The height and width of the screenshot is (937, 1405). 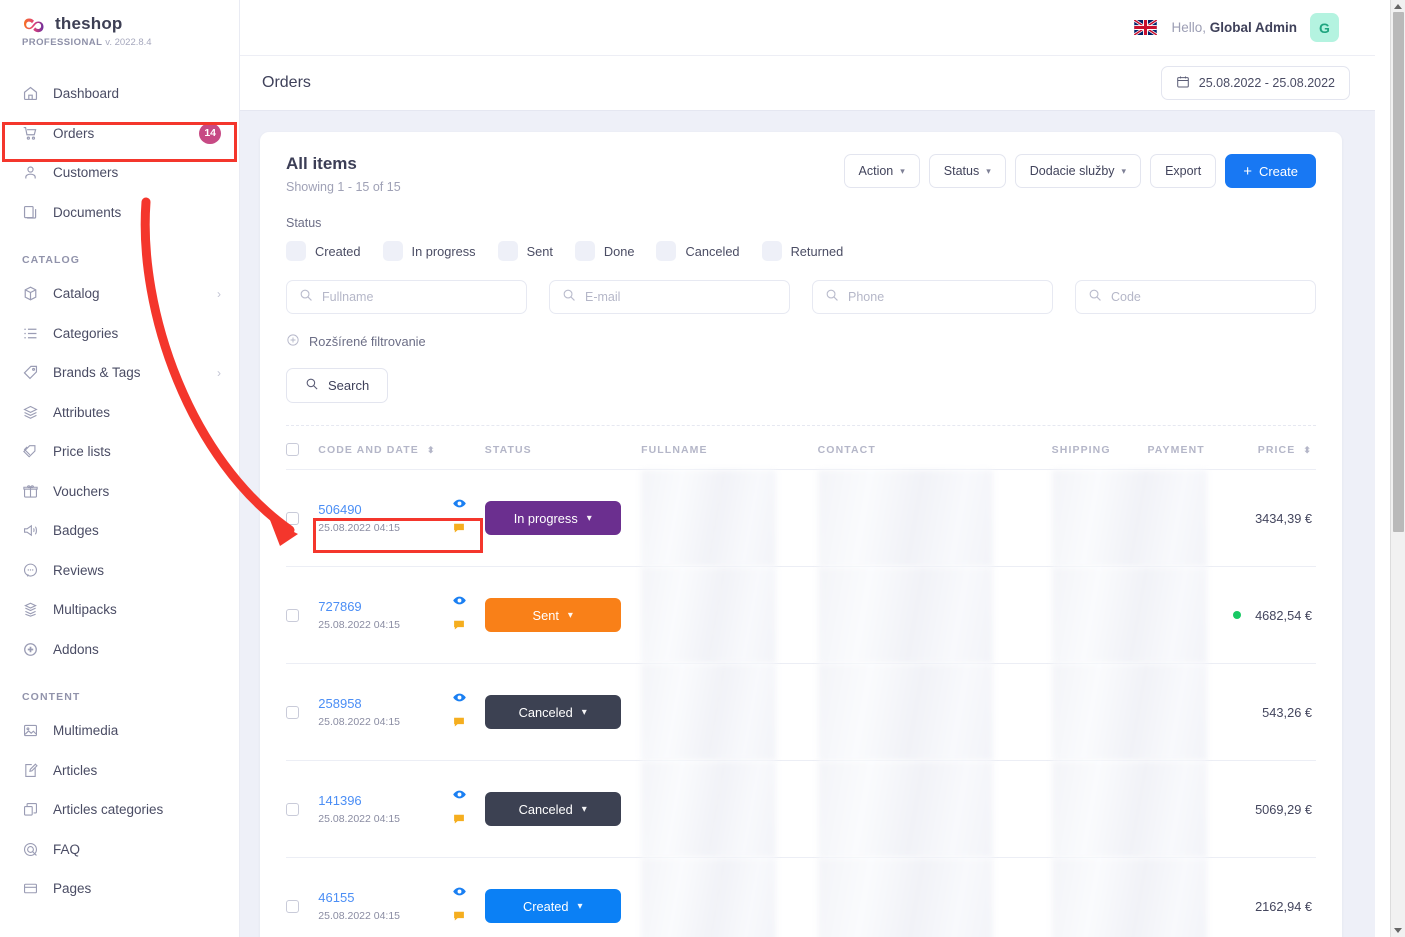 What do you see at coordinates (359, 800) in the screenshot?
I see `order-code-link: 141396` at bounding box center [359, 800].